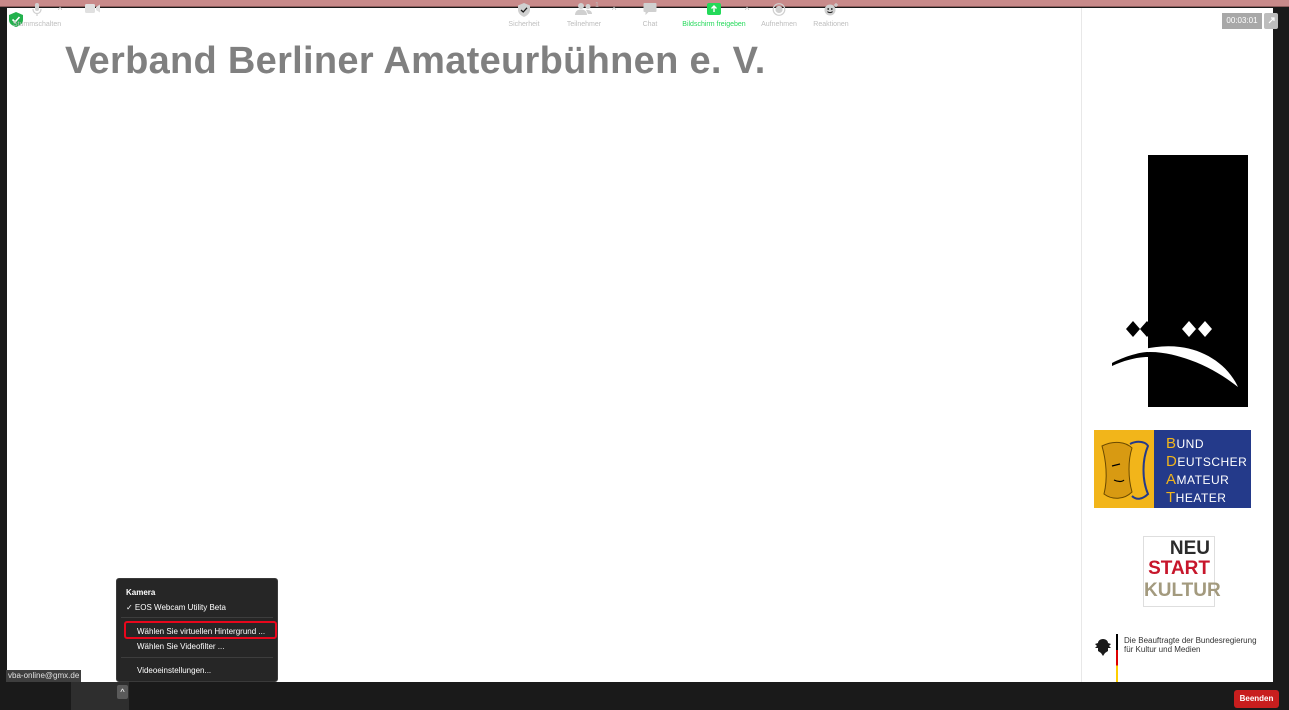 Image resolution: width=1289 pixels, height=710 pixels. Describe the element at coordinates (779, 9) in the screenshot. I see `record-icon` at that location.